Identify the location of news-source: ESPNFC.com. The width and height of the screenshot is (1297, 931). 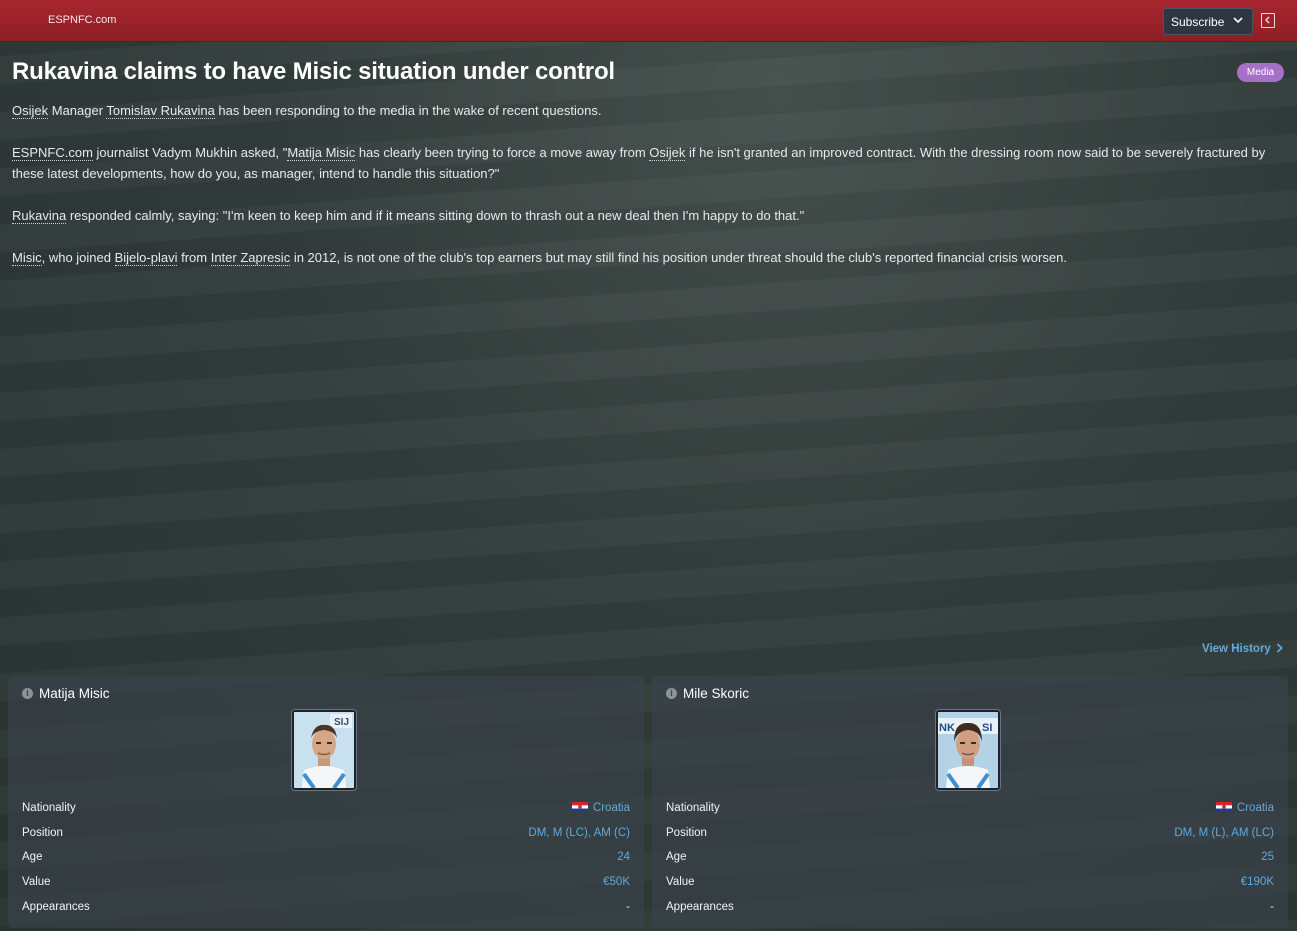
(82, 20).